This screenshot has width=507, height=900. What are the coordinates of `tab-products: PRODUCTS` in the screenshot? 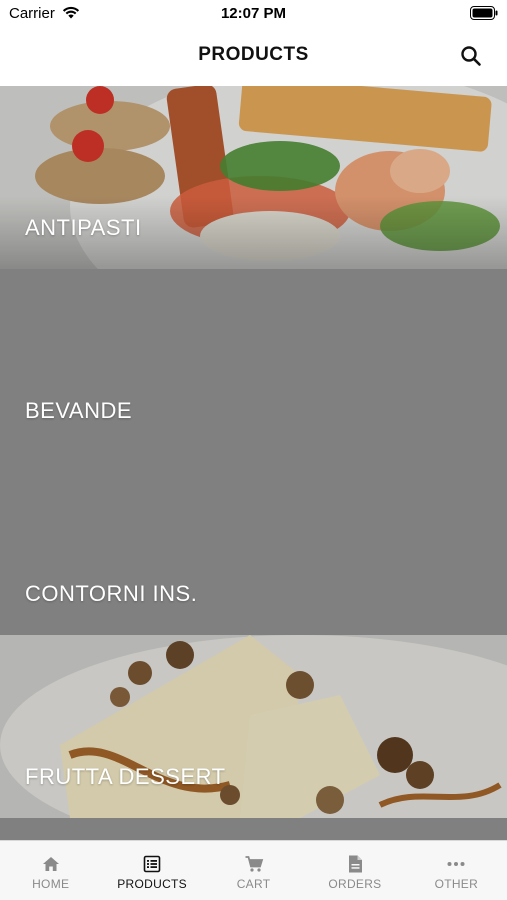 It's located at (151, 870).